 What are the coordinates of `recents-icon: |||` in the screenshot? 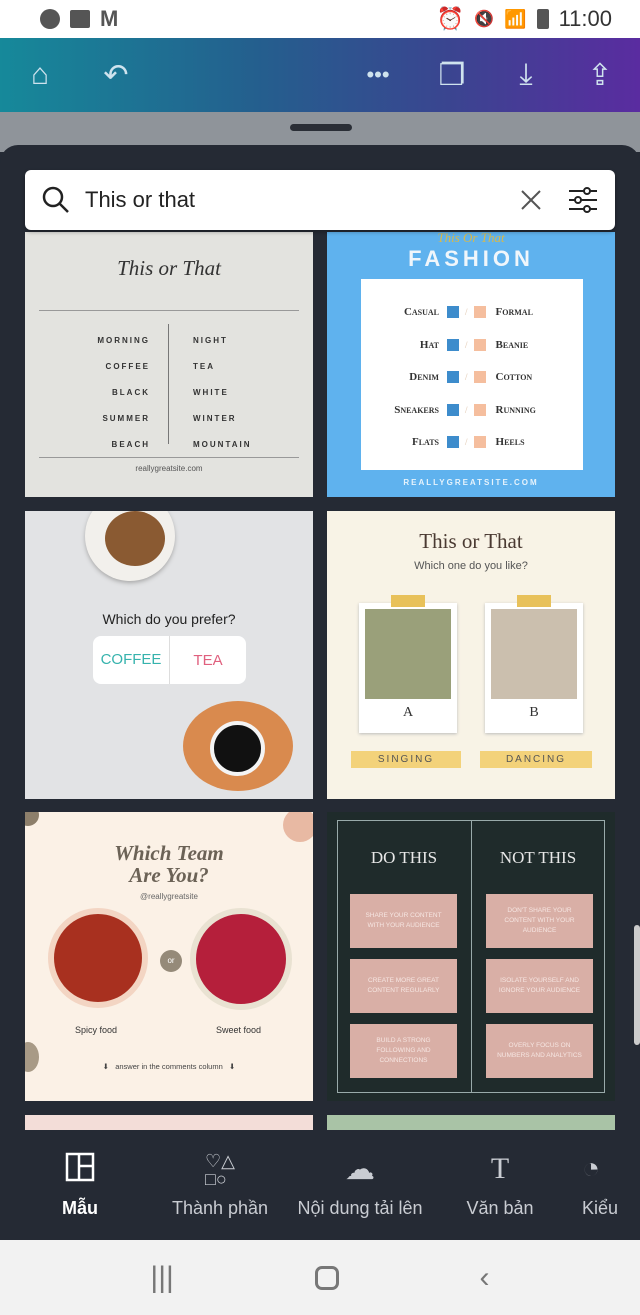 It's located at (161, 1278).